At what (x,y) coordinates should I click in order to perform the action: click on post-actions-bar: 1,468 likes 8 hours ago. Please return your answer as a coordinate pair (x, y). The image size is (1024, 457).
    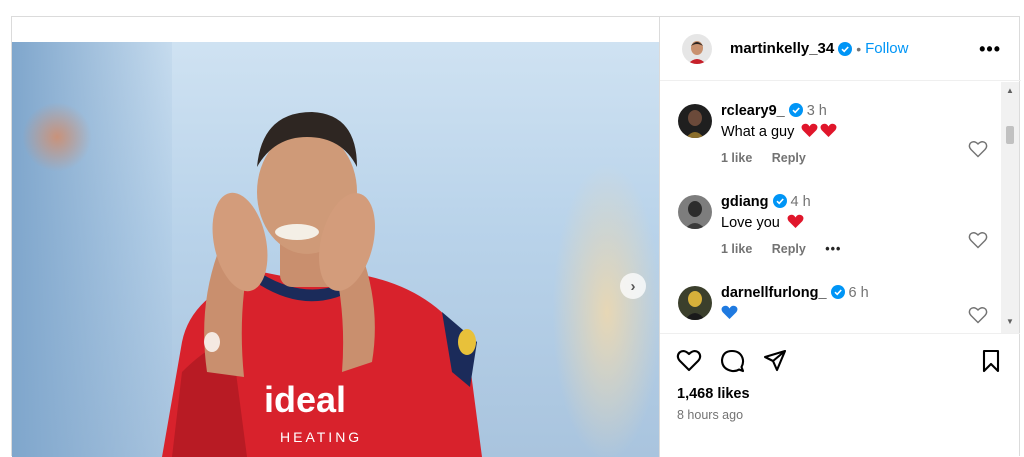
    Looking at the image, I should click on (840, 395).